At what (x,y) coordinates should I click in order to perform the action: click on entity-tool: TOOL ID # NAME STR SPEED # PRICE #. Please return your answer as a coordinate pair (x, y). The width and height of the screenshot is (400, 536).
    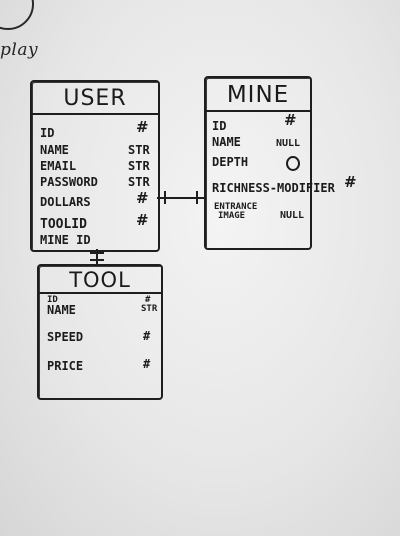
    Looking at the image, I should click on (100, 332).